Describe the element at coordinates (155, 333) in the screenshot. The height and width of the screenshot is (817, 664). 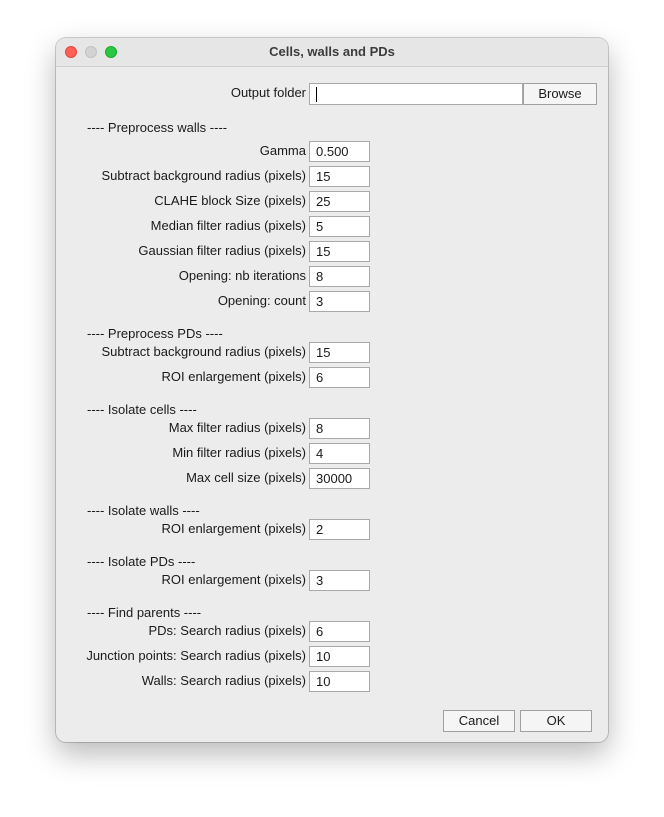
I see `section-preprocess-pds: ---- Preprocess PDs ----` at that location.